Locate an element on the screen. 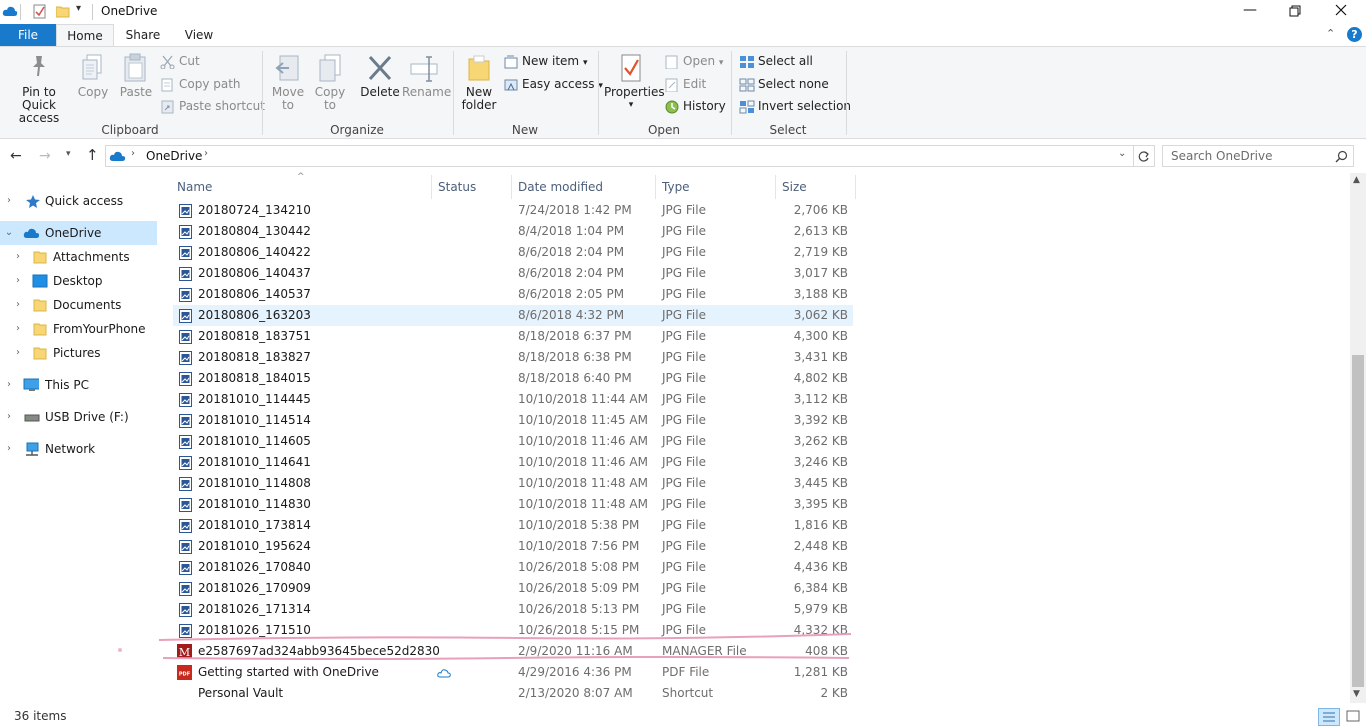 The height and width of the screenshot is (728, 1366). select-all-button: Select all is located at coordinates (776, 61).